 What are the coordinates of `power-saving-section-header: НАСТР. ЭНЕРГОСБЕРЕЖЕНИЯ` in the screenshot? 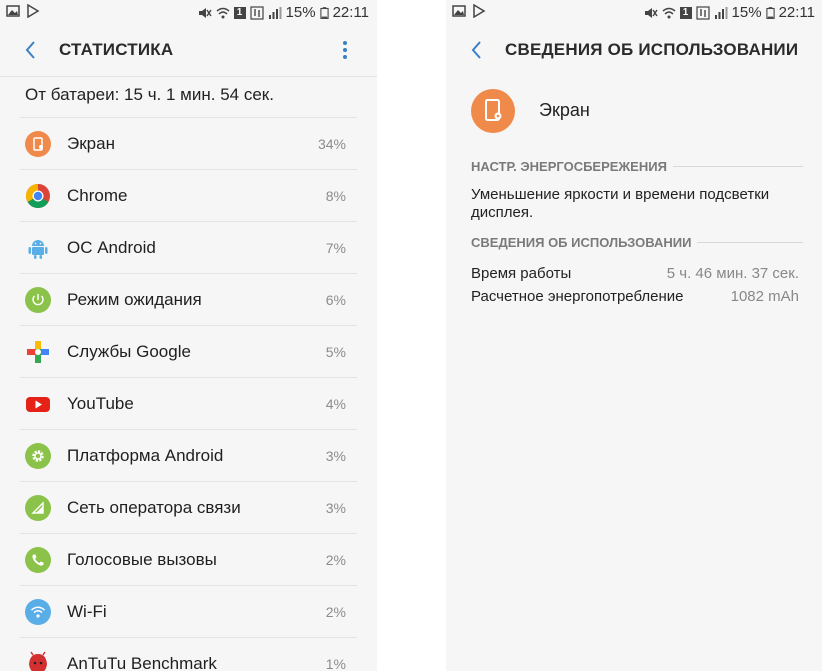 It's located at (637, 169).